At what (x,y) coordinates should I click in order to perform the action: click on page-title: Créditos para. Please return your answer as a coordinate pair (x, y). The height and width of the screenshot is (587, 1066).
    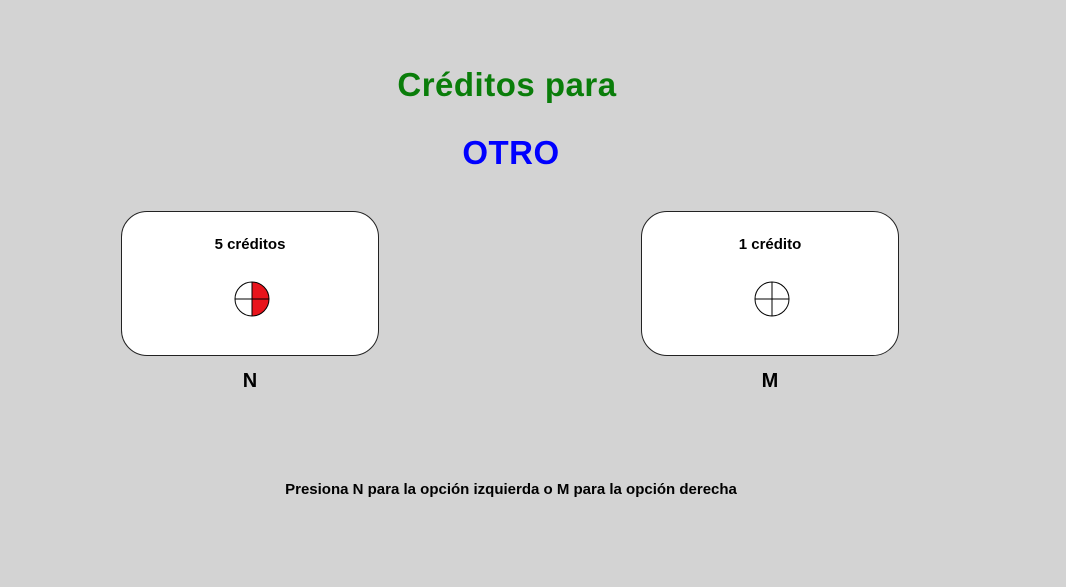
    Looking at the image, I should click on (507, 84).